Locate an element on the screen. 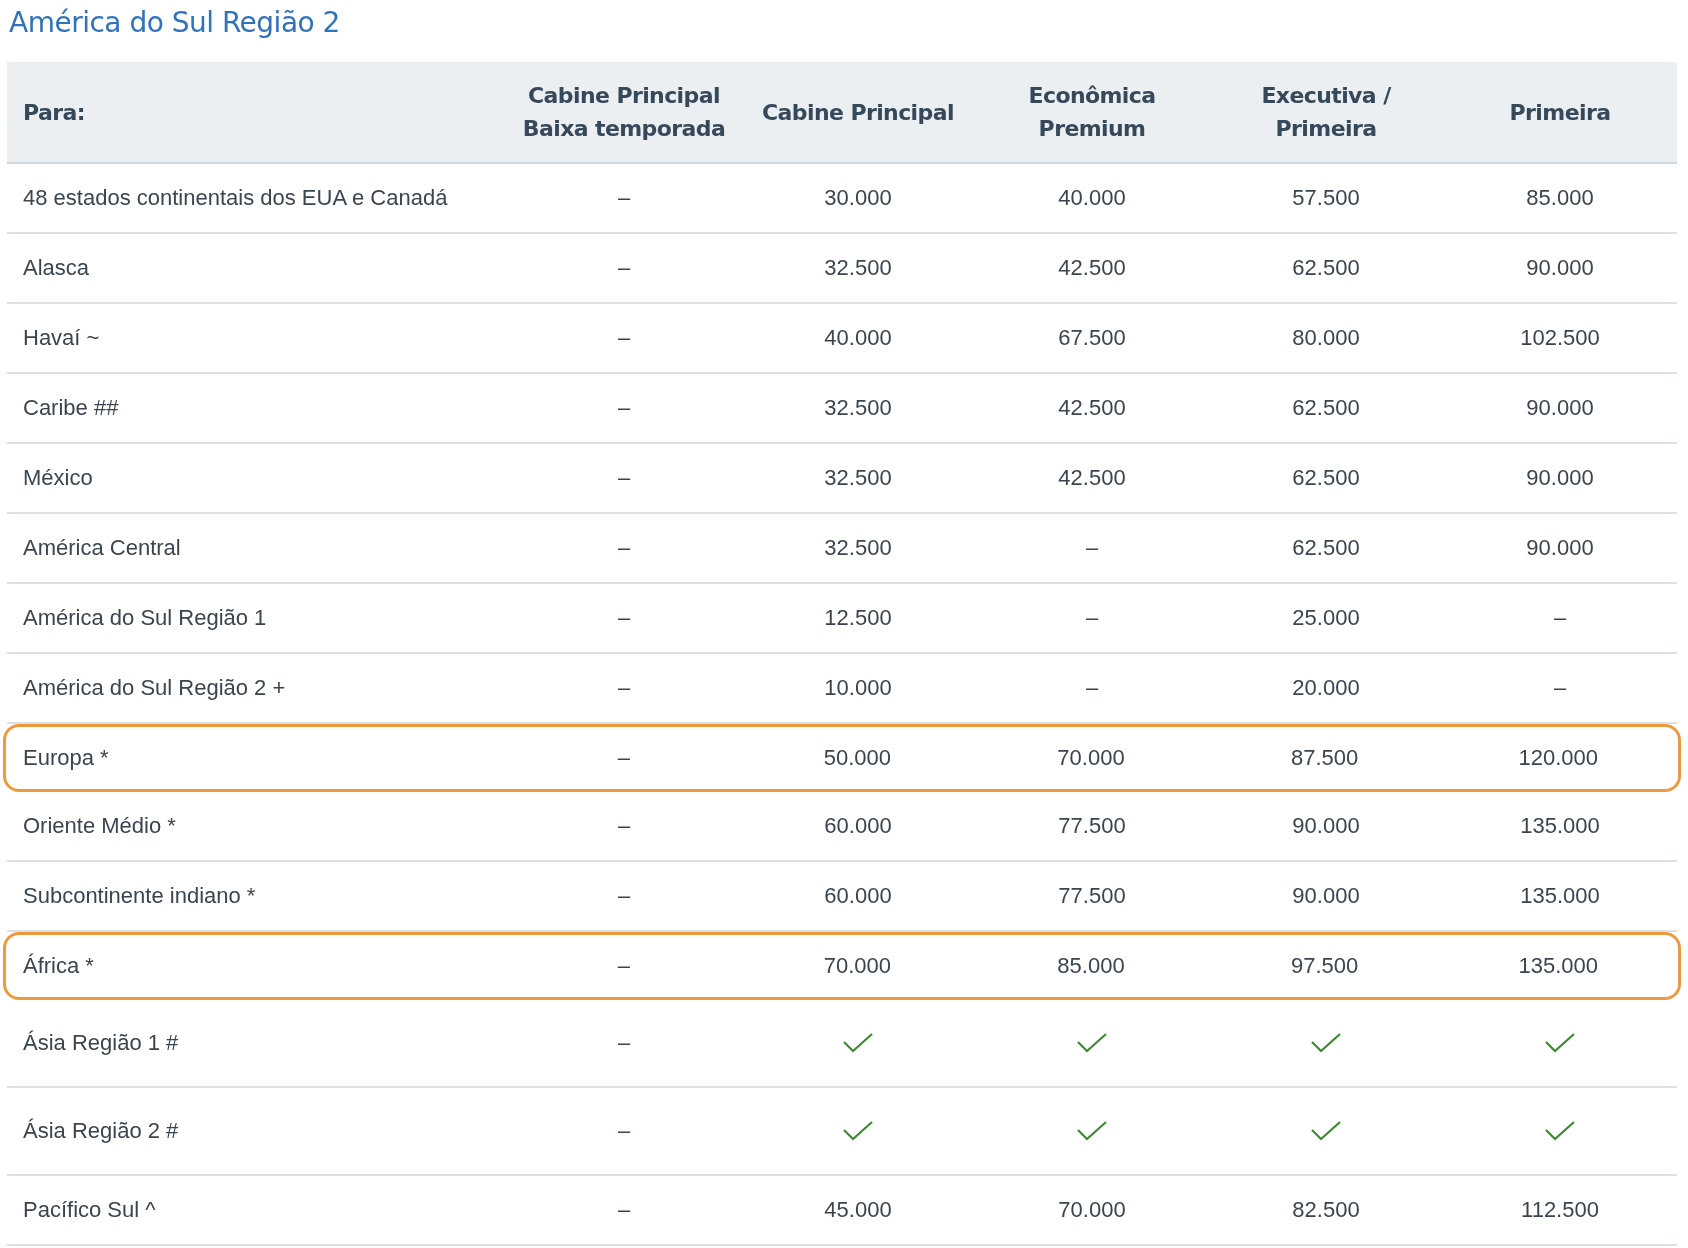 This screenshot has height=1248, width=1688. table-cell: América Central is located at coordinates (102, 548).